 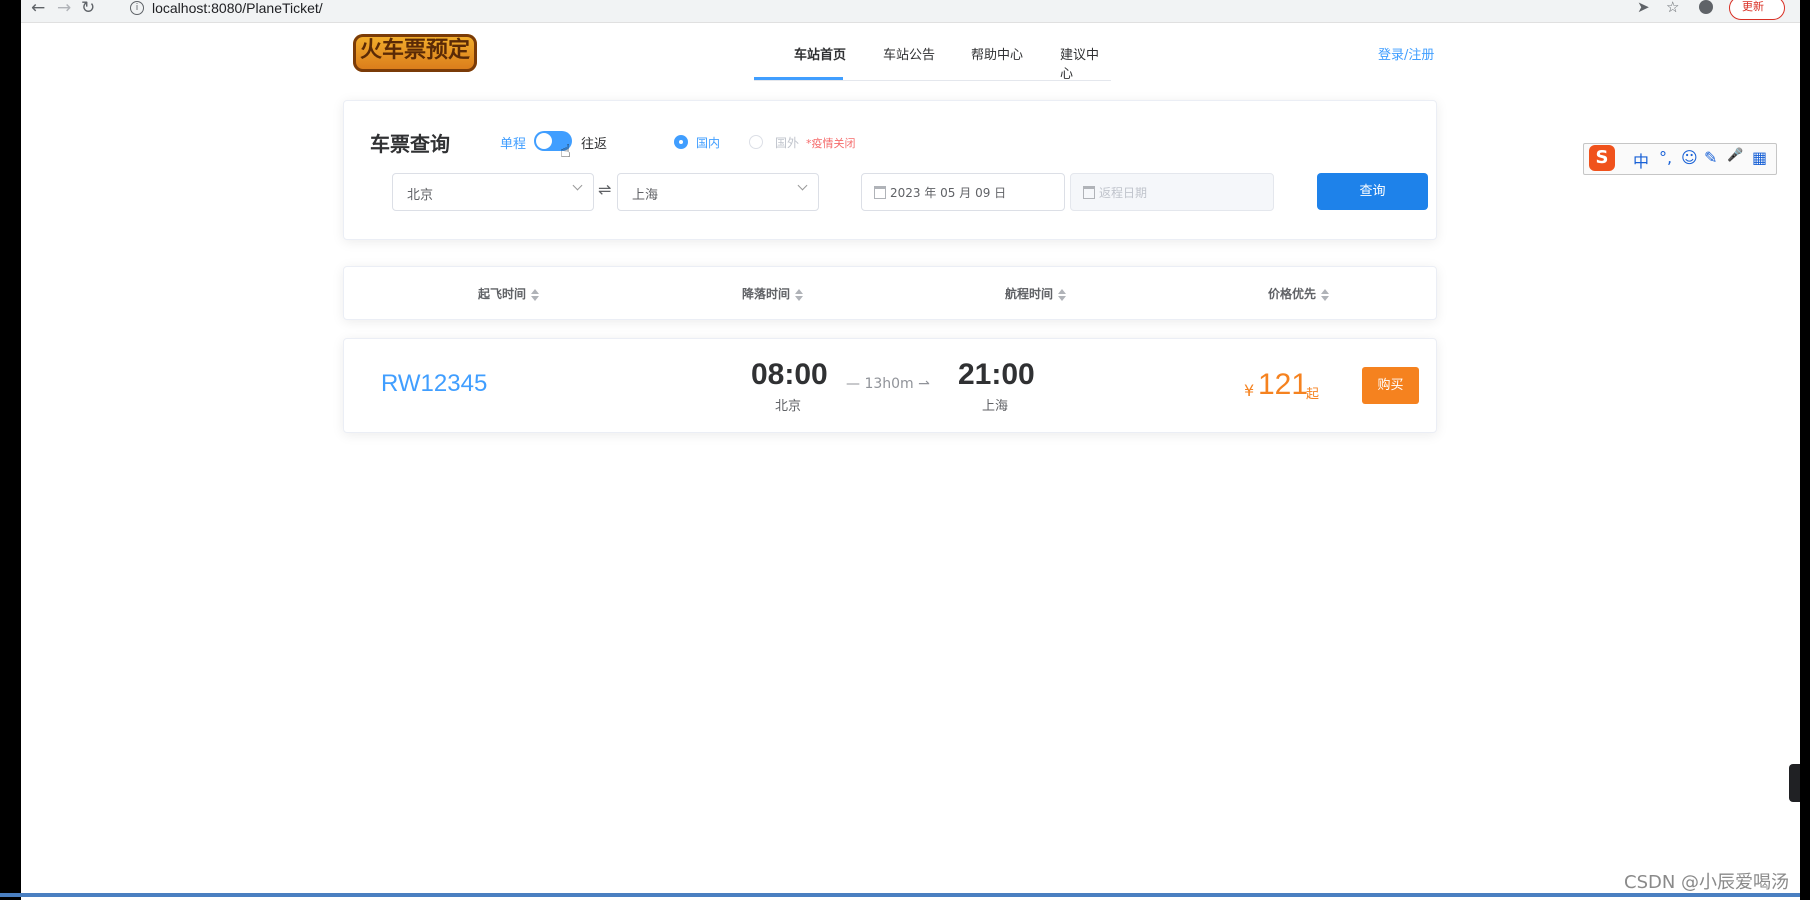 What do you see at coordinates (493, 192) in the screenshot?
I see `from-city-select: 北京` at bounding box center [493, 192].